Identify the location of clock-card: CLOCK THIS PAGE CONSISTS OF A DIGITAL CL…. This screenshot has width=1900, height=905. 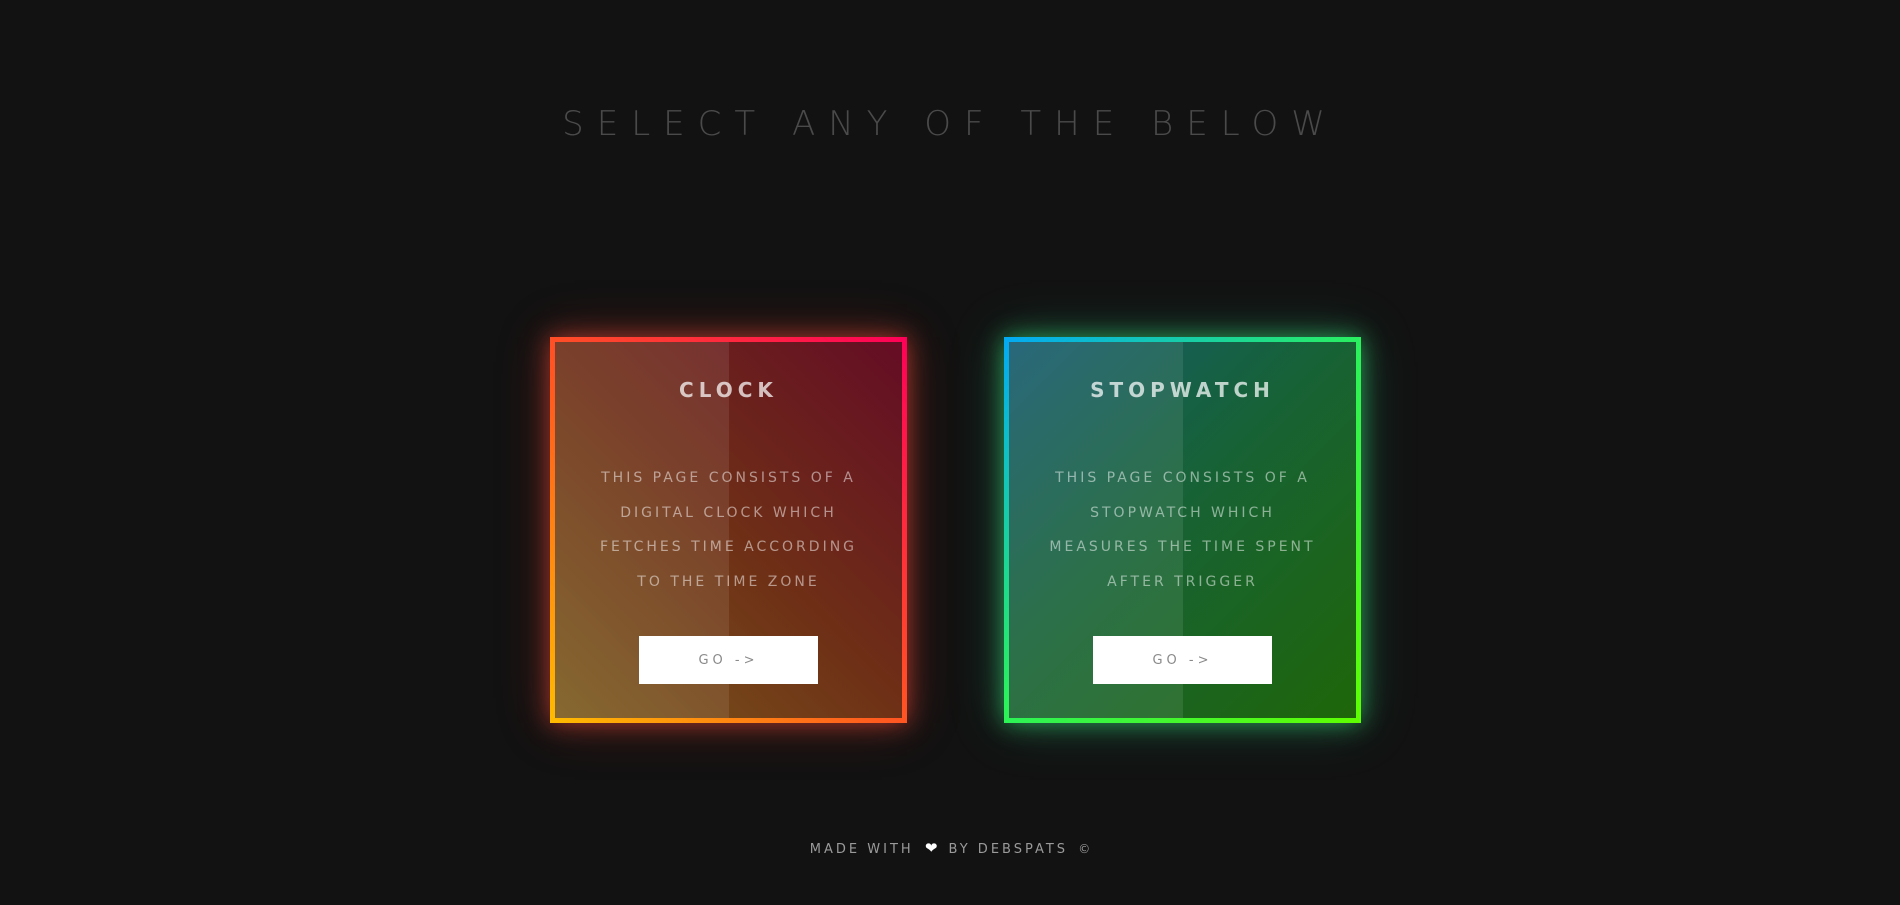
(728, 530).